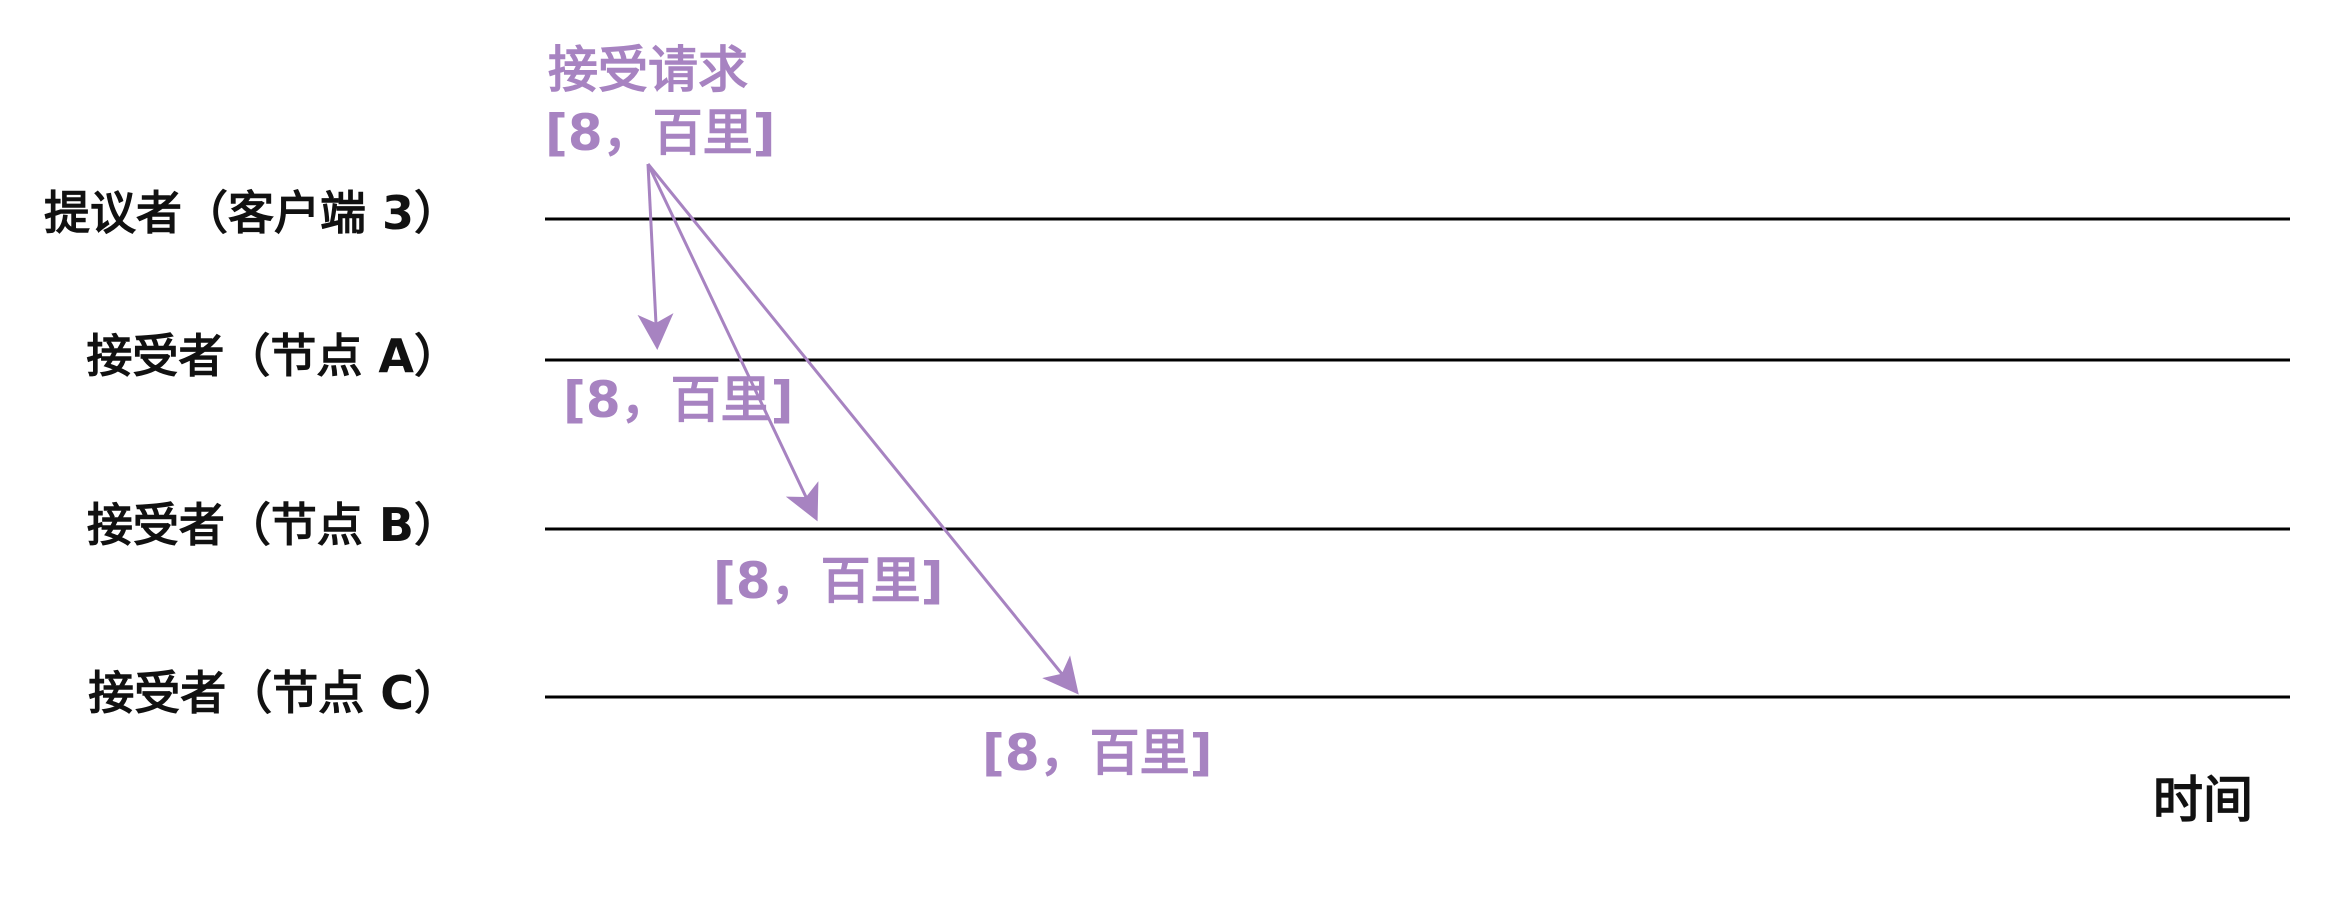  What do you see at coordinates (655, 256) in the screenshot?
I see `message-arrow-to-acceptor-a` at bounding box center [655, 256].